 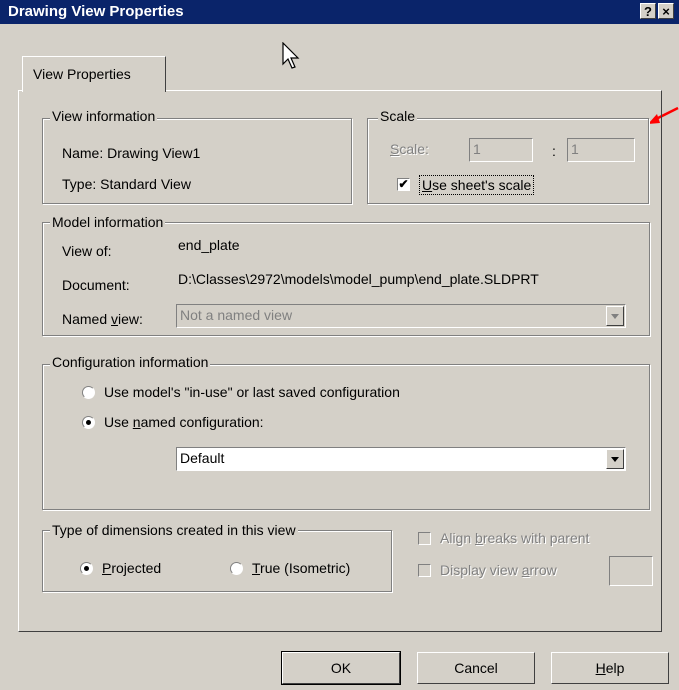 I want to click on use-sheet-scale-checkbox: ✔, so click(x=403, y=184).